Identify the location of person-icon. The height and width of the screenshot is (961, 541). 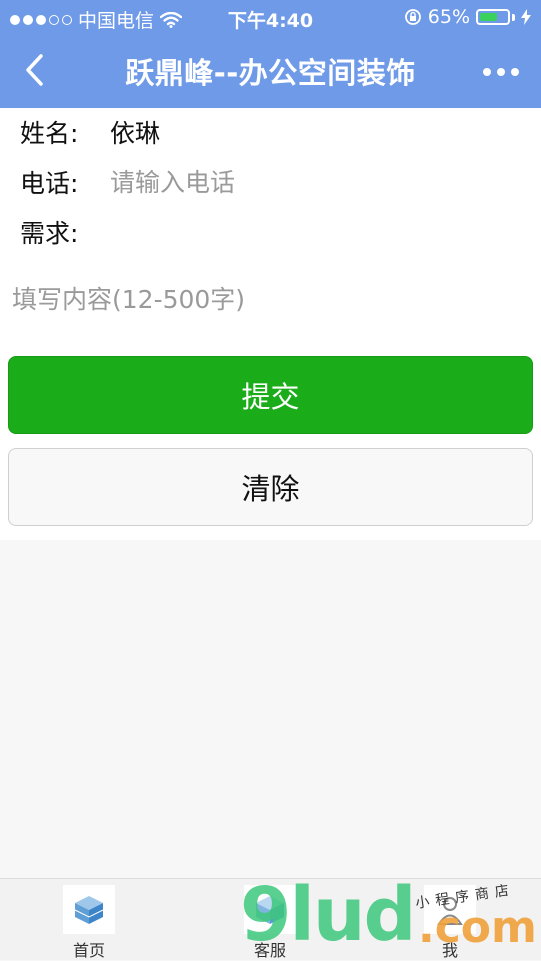
(450, 909).